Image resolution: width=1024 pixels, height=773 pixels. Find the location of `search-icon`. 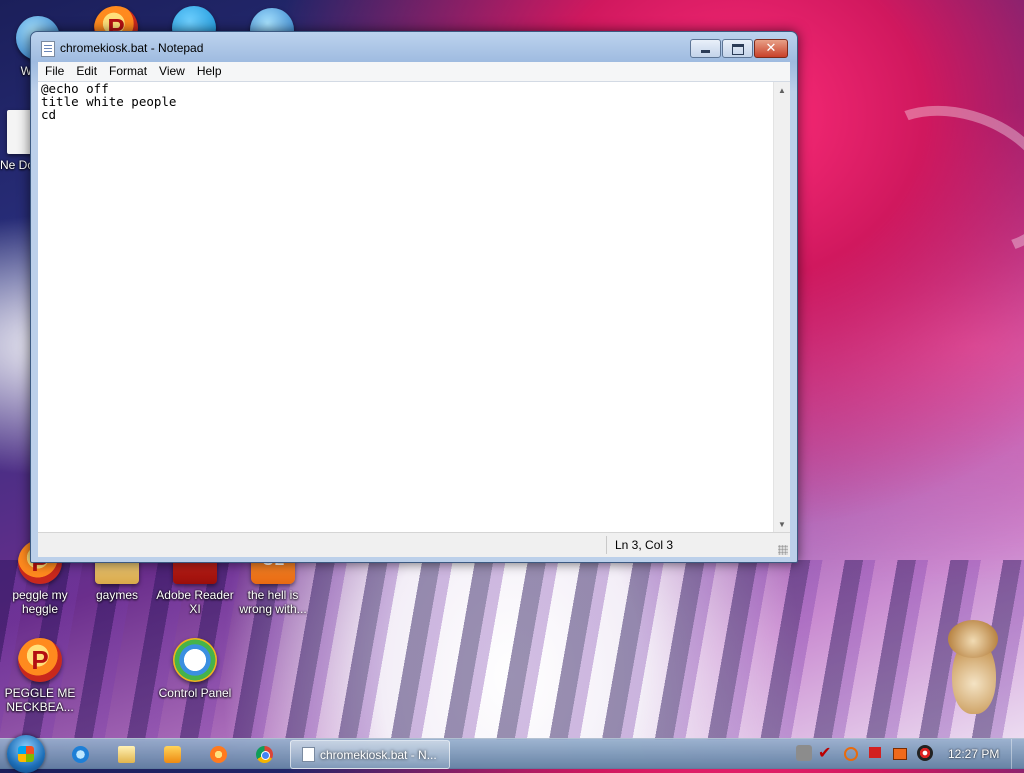

search-icon is located at coordinates (851, 754).